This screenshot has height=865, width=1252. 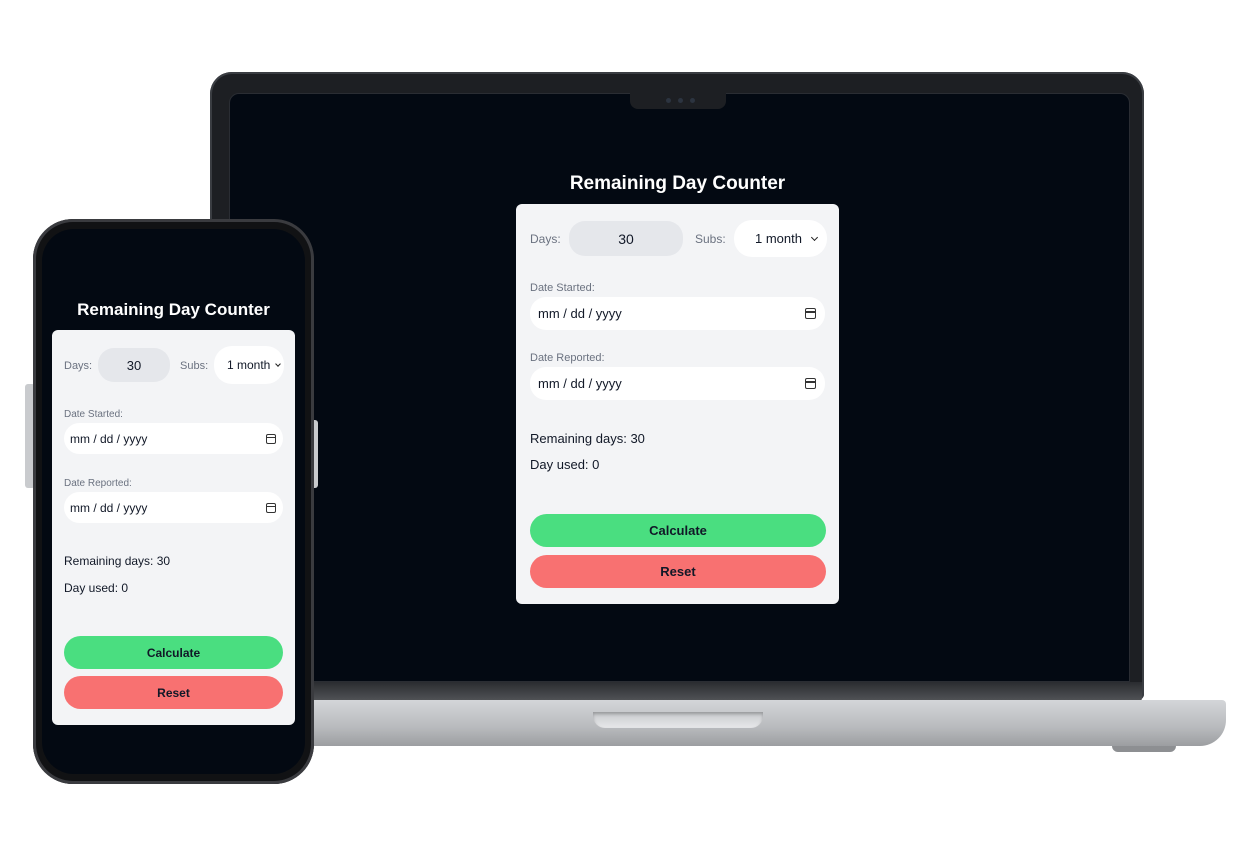 I want to click on laptop-foot, so click(x=1144, y=749).